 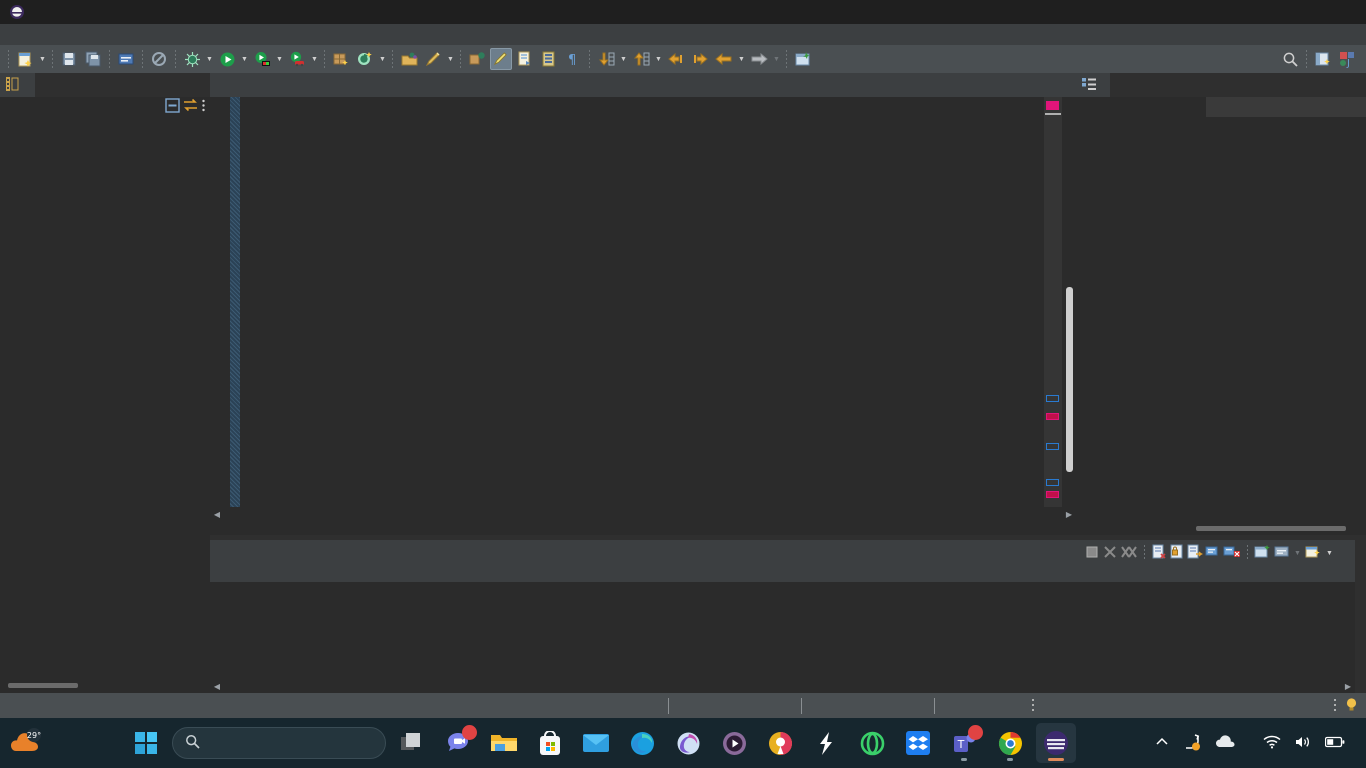 I want to click on hscroll-track, so click(x=643, y=514).